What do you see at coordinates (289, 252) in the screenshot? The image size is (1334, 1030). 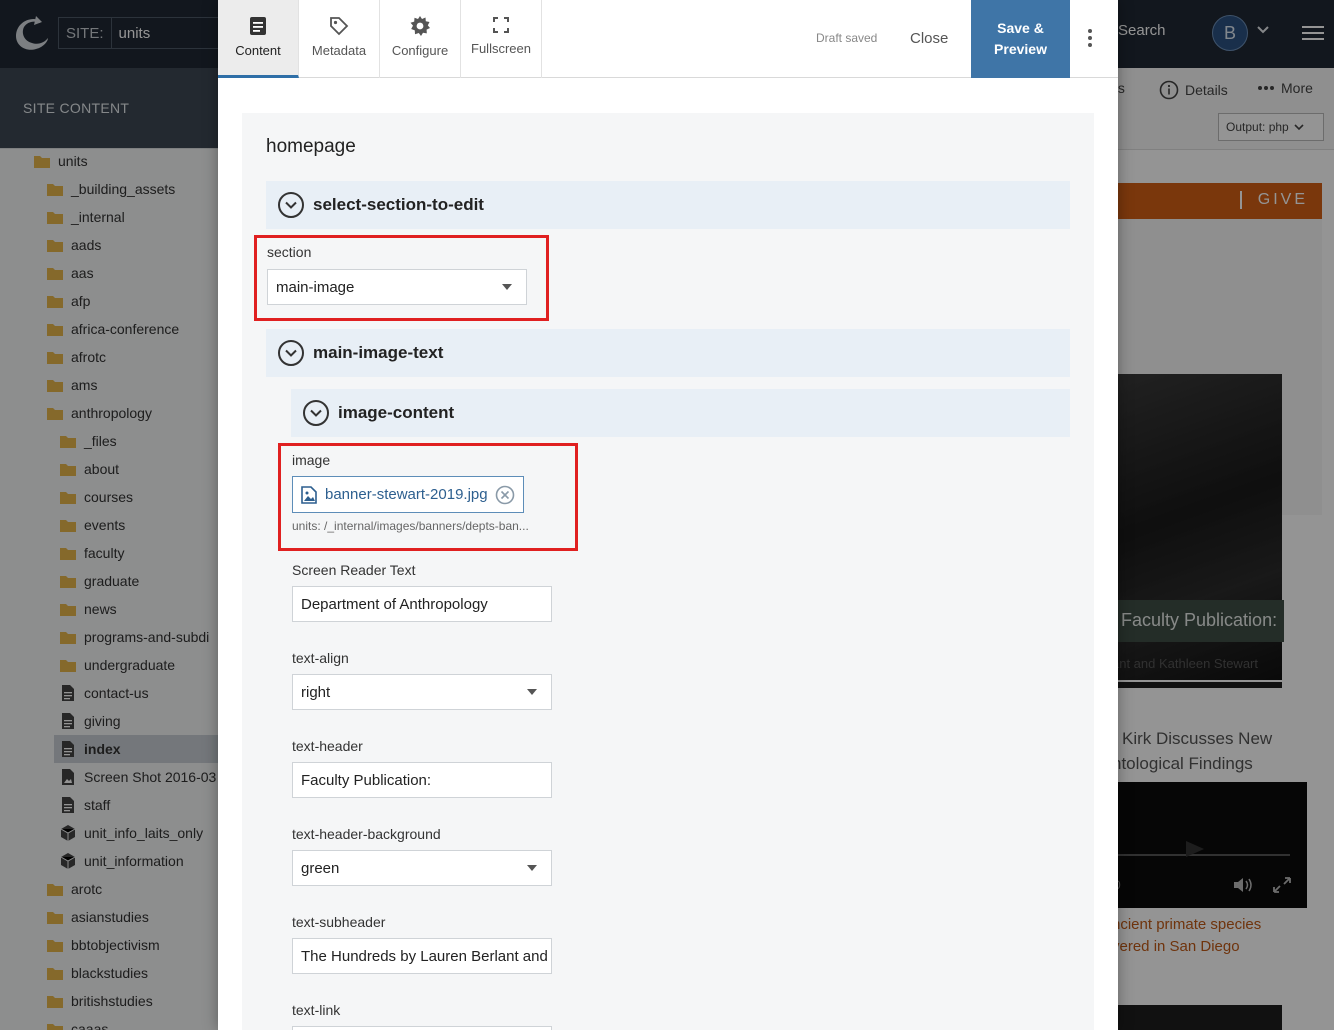 I see `section-field-label: section` at bounding box center [289, 252].